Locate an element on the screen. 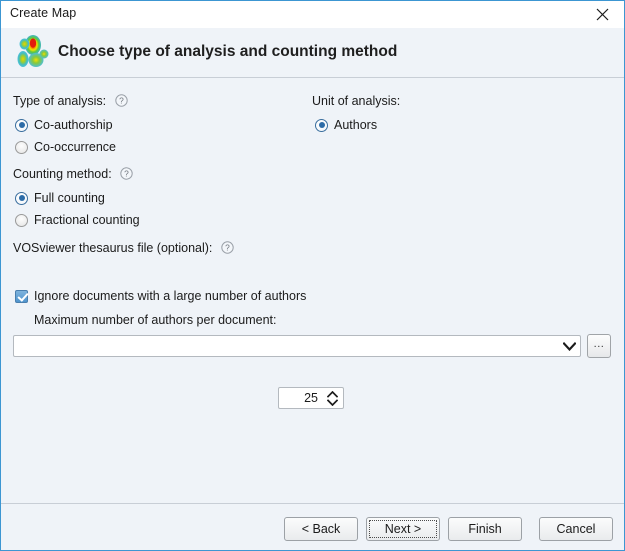  finish-button: Finish is located at coordinates (485, 529).